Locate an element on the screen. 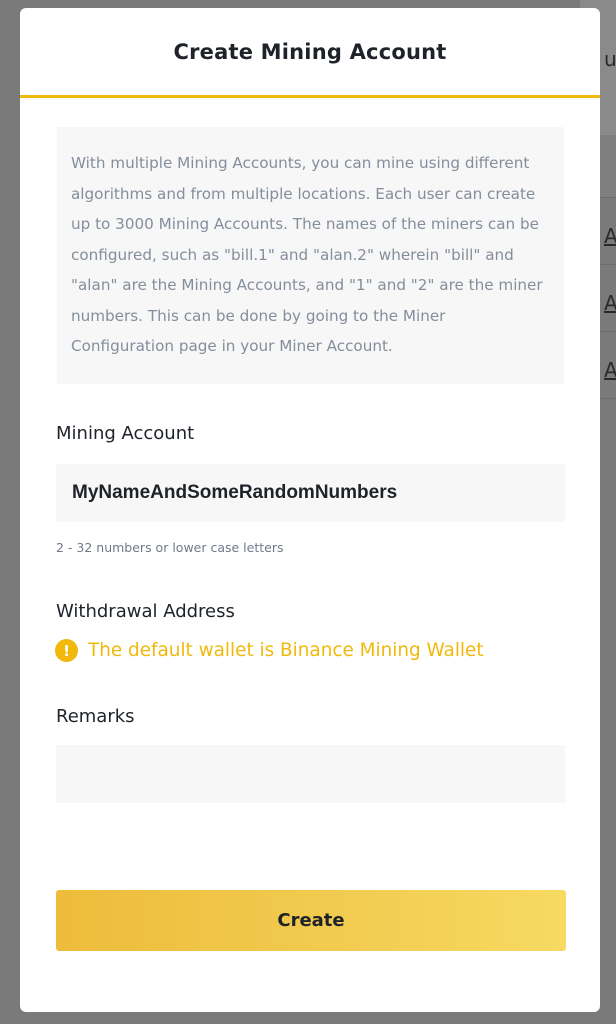 Image resolution: width=616 pixels, height=1024 pixels. create-button-label: Create is located at coordinates (311, 920).